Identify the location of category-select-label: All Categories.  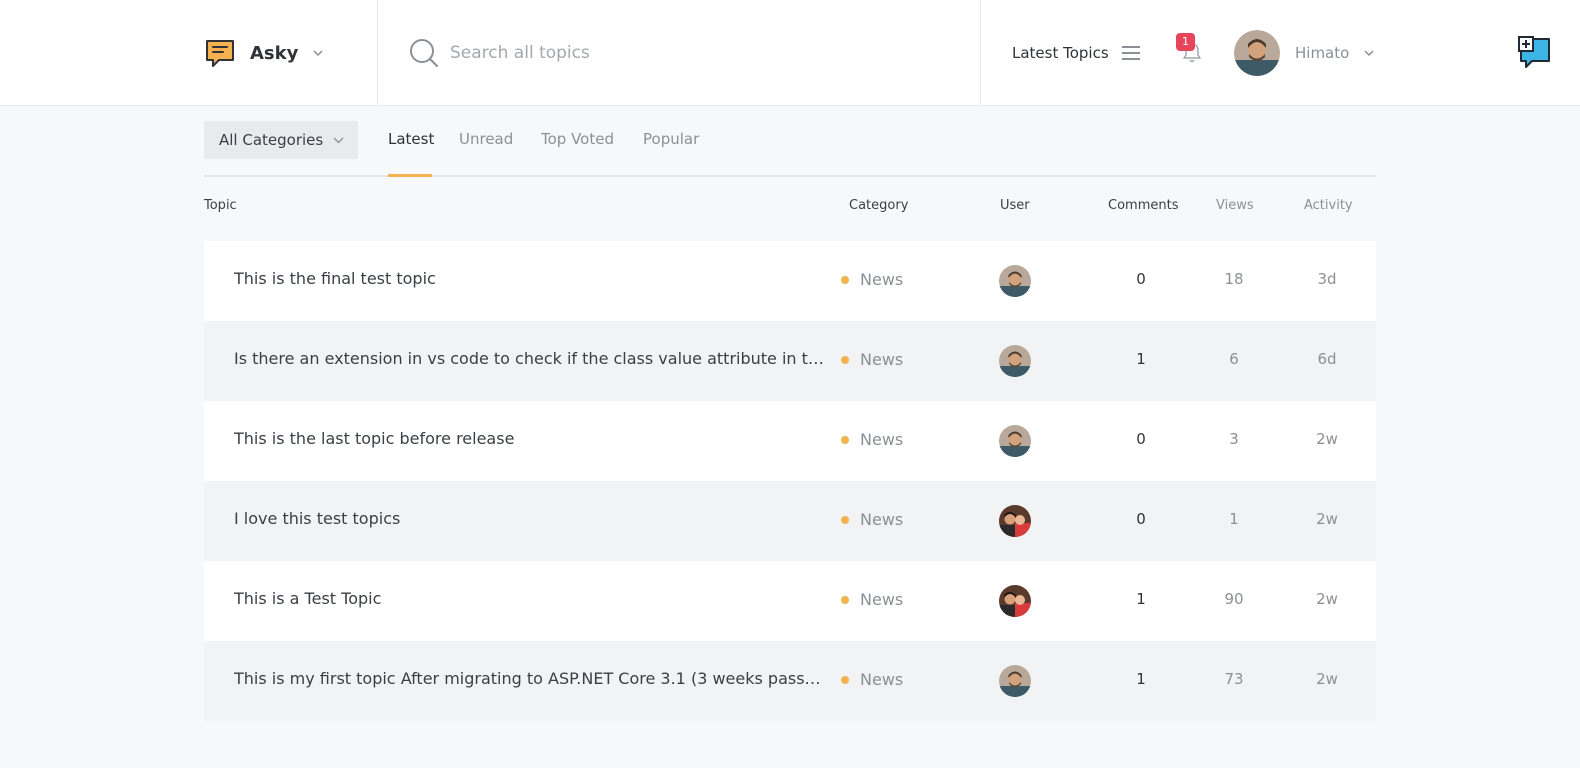
(271, 140).